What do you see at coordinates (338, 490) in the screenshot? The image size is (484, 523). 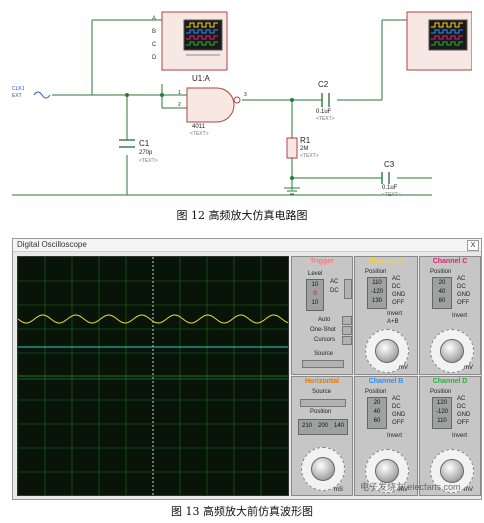 I see `horizontal-unit: mS` at bounding box center [338, 490].